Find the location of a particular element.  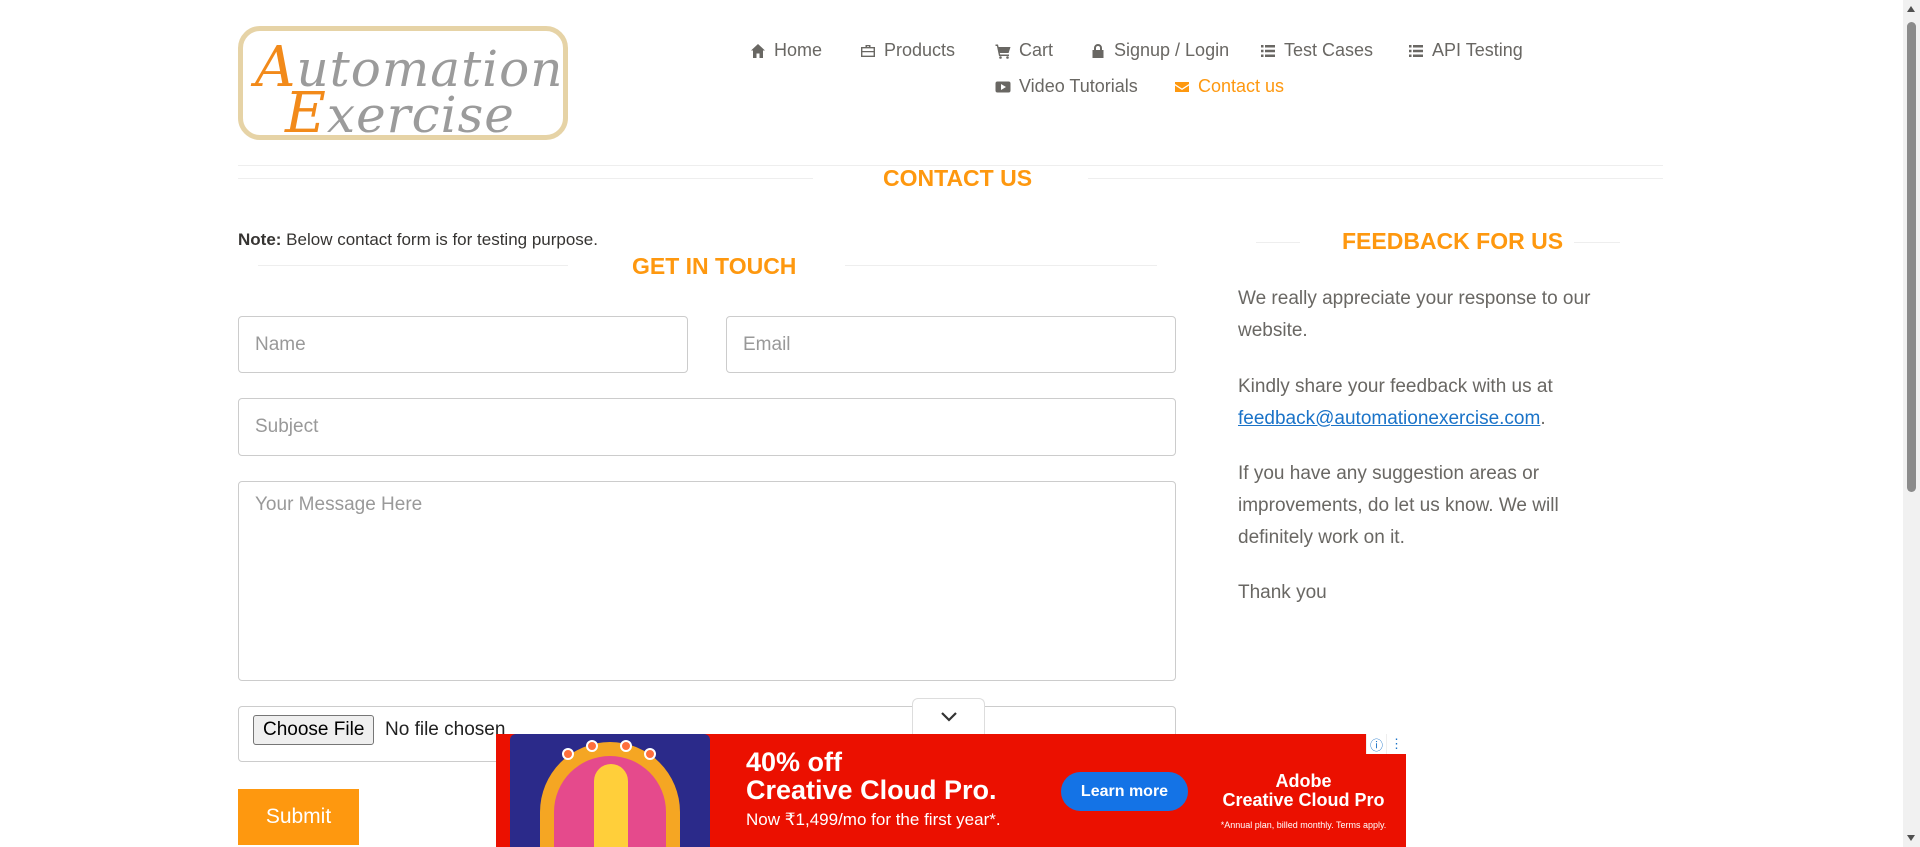

nav-contact-us: Contact us is located at coordinates (1229, 86).